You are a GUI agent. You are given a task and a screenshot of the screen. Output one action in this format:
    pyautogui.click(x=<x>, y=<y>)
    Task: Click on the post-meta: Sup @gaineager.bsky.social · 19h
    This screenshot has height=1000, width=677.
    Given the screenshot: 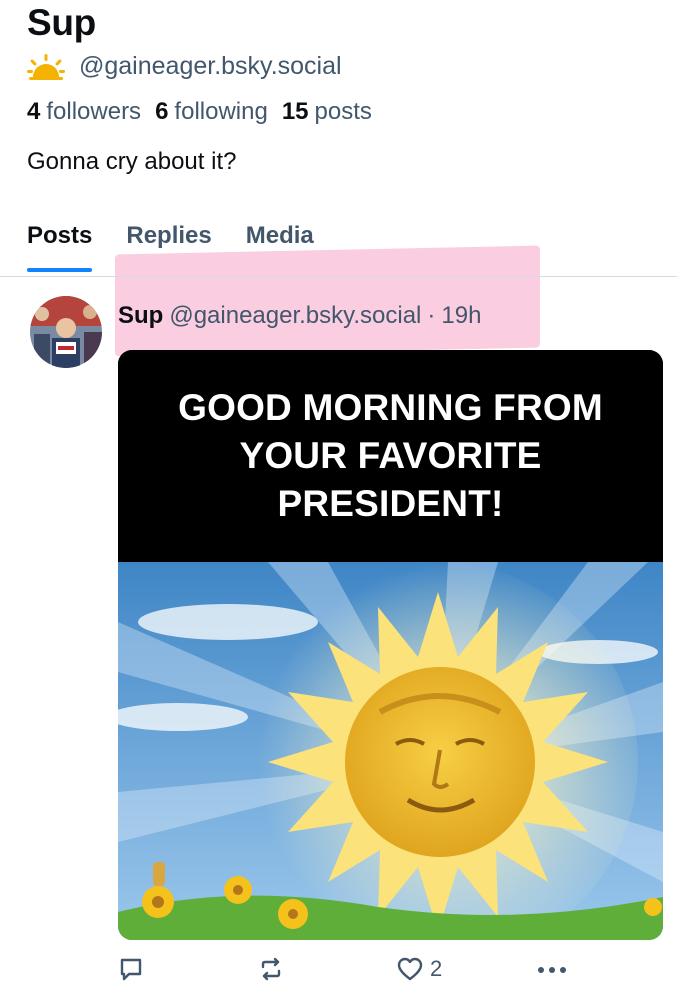 What is the action you would take?
    pyautogui.click(x=299, y=316)
    